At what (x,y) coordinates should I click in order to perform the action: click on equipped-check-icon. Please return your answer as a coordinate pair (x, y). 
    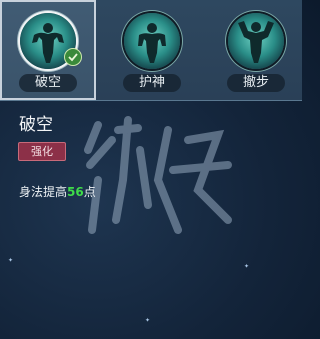
    Looking at the image, I should click on (73, 57).